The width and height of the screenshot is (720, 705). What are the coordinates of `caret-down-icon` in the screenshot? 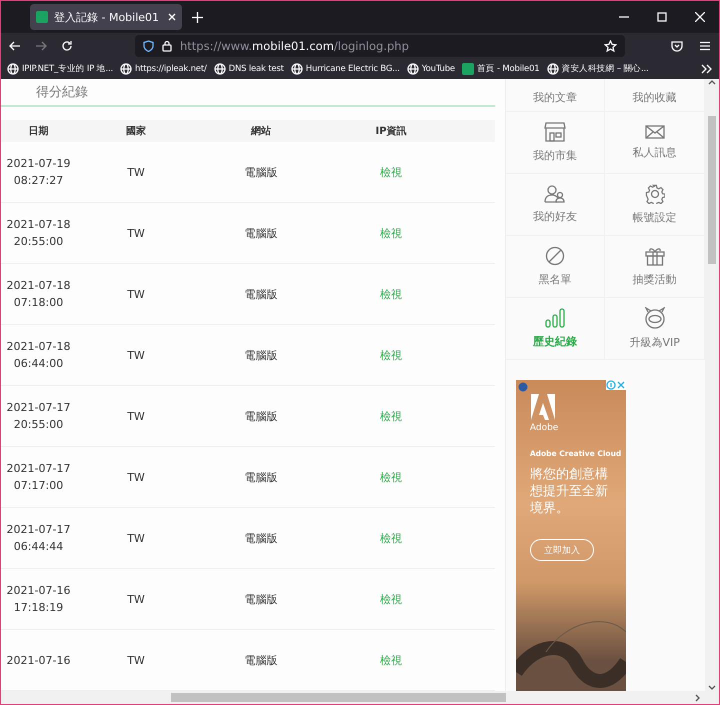 It's located at (712, 688).